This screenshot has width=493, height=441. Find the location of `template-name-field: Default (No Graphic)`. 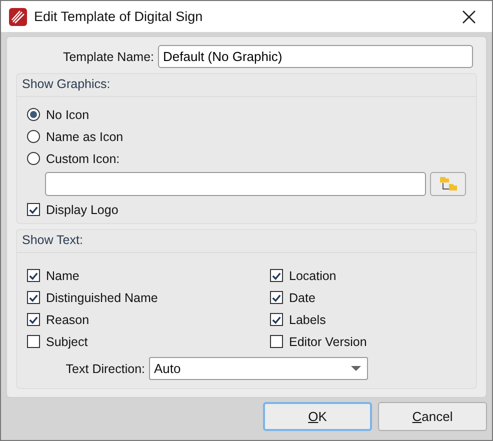

template-name-field: Default (No Graphic) is located at coordinates (315, 56).